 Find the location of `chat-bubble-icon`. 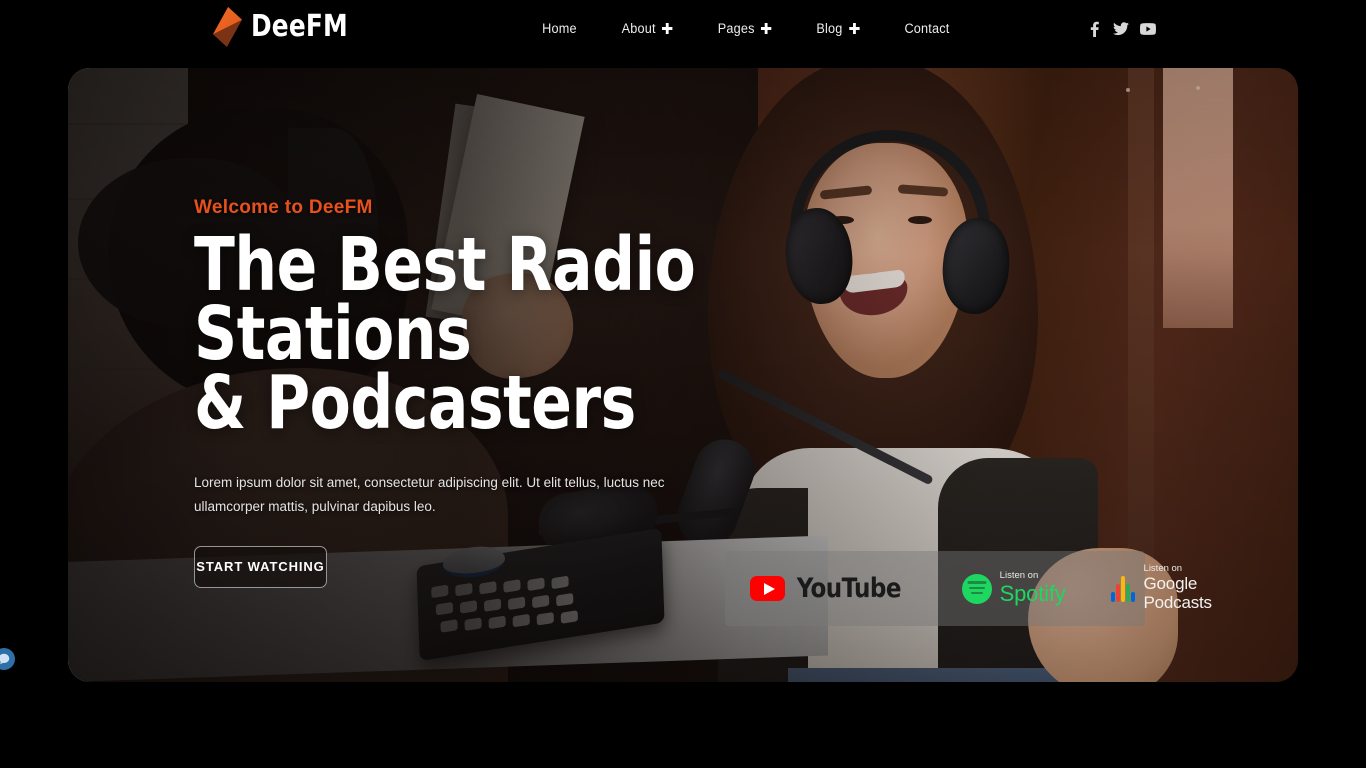

chat-bubble-icon is located at coordinates (7, 659).